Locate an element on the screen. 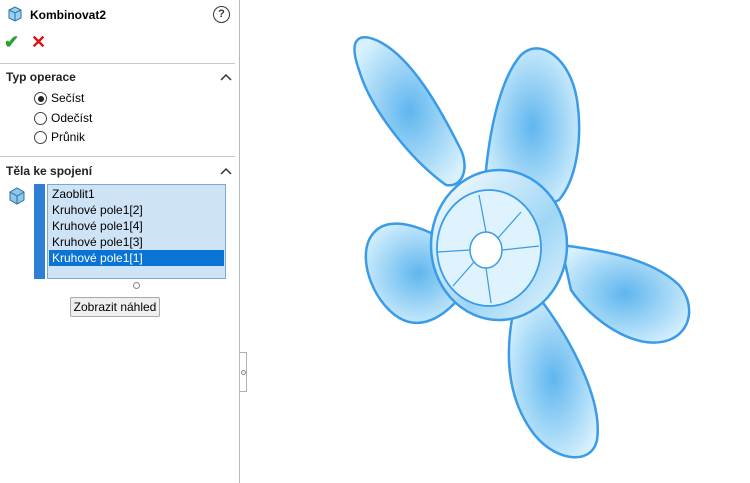  feature-title: Kombinovat2 is located at coordinates (68, 15).